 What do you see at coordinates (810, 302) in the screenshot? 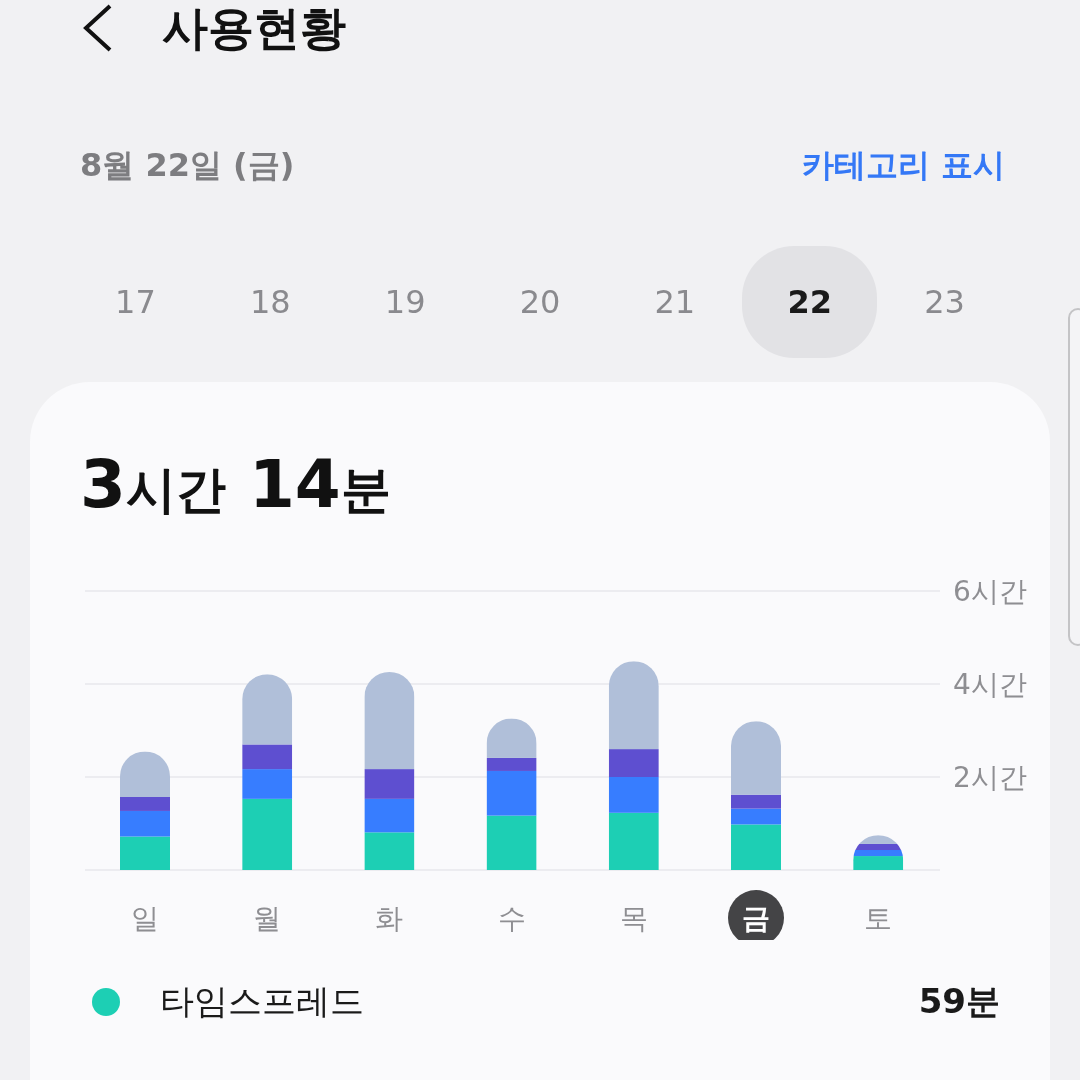
I see `date-tab: 22` at bounding box center [810, 302].